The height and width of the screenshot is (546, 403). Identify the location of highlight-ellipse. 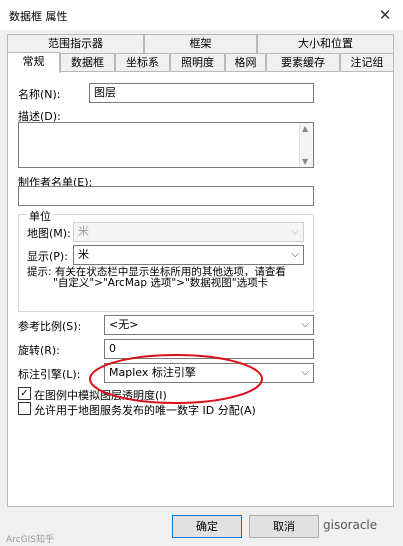
(176, 379).